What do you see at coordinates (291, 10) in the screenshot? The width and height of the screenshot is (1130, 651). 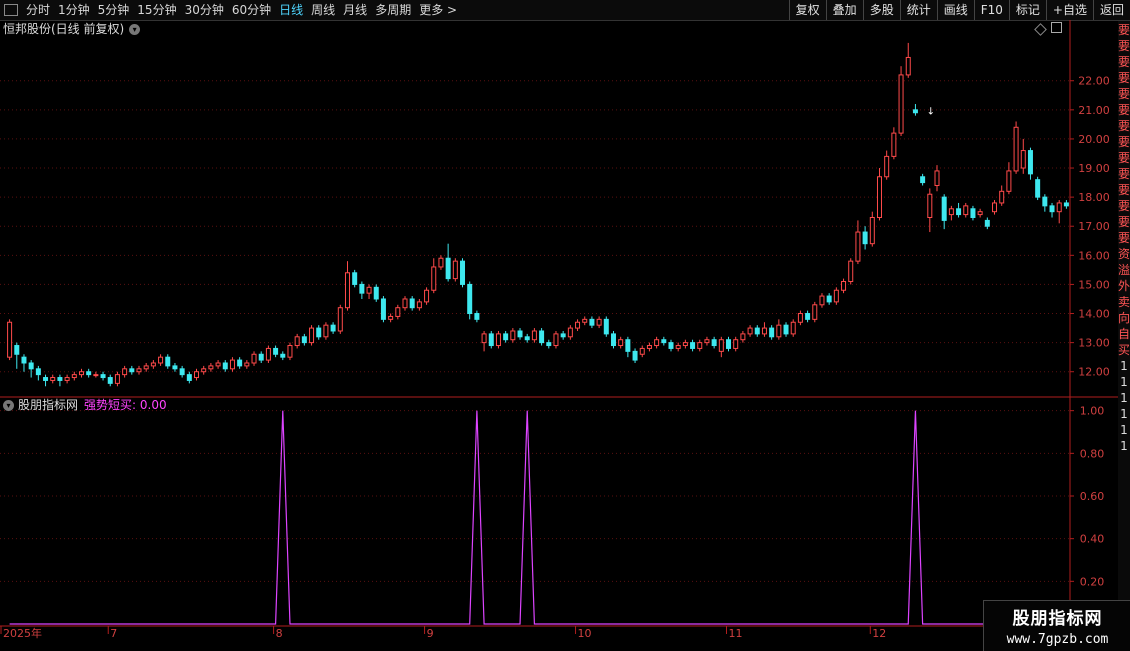 I see `period-tab-6: 日线` at bounding box center [291, 10].